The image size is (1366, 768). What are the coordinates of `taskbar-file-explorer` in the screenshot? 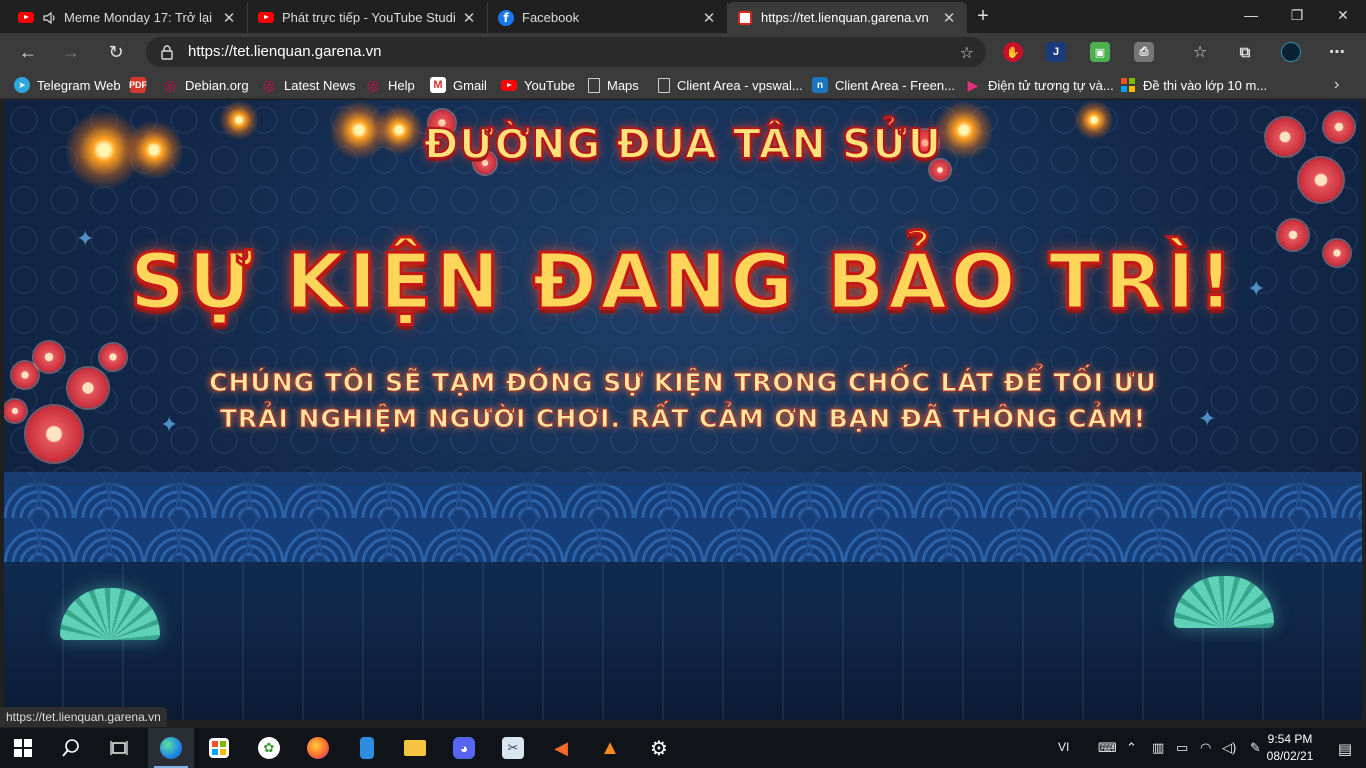 It's located at (415, 748).